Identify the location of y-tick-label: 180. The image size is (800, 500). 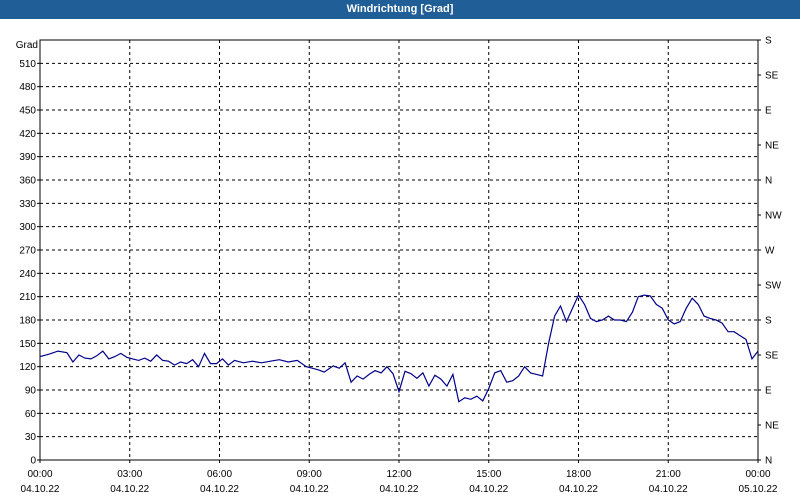
(27, 321).